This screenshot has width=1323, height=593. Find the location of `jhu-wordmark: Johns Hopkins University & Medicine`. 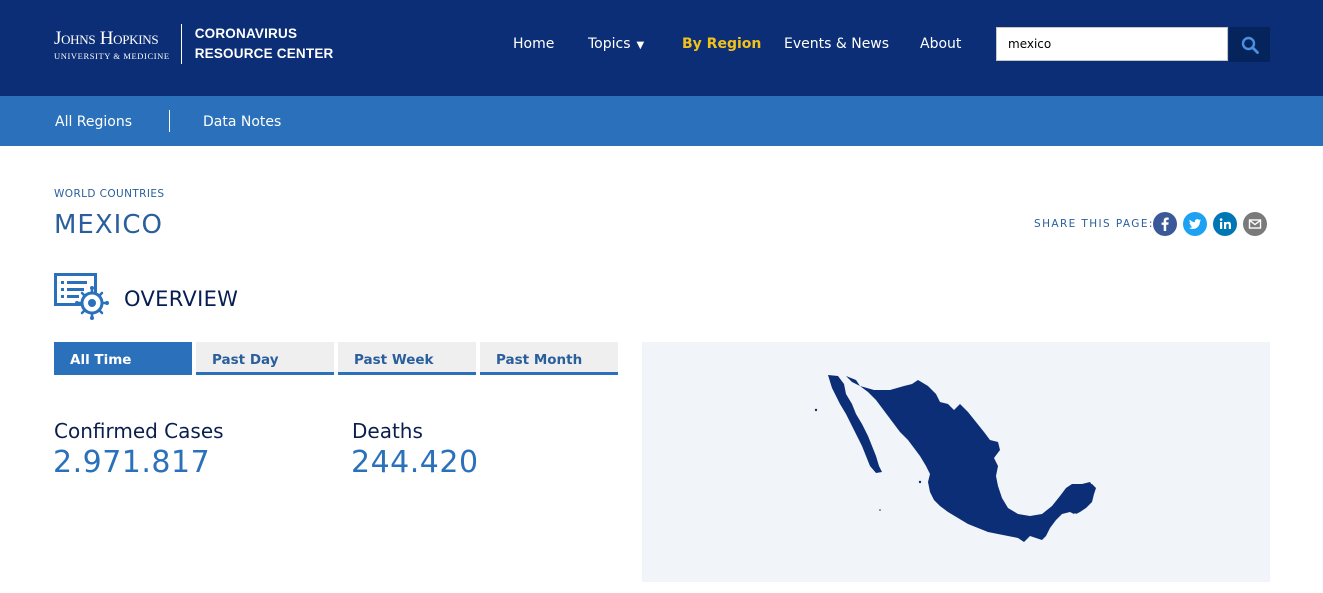

jhu-wordmark: Johns Hopkins University & Medicine is located at coordinates (112, 44).